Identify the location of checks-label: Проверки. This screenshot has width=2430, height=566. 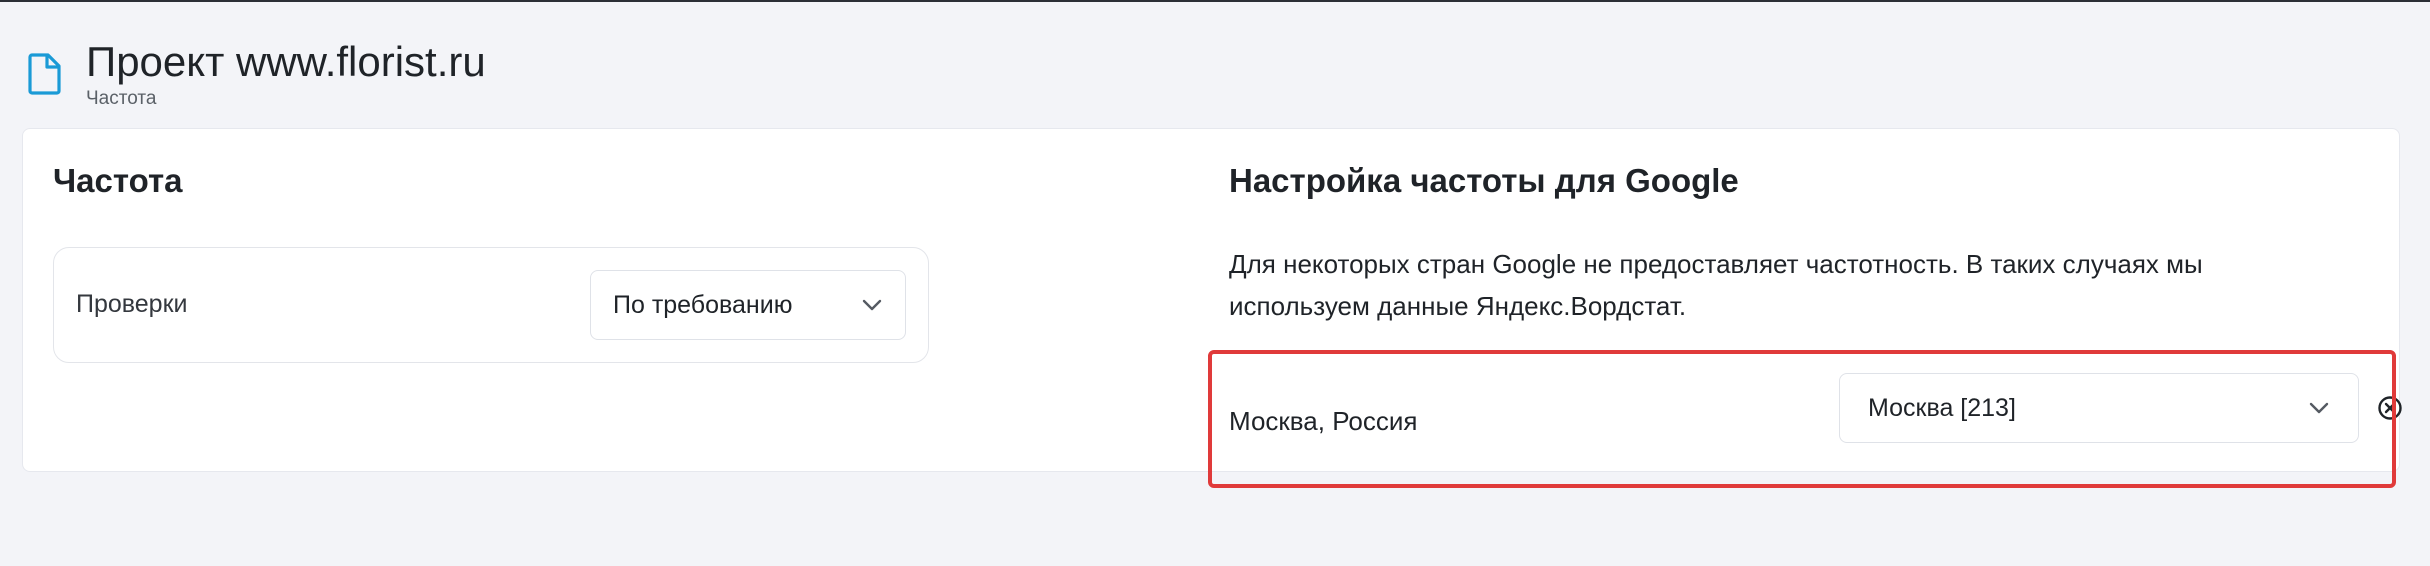
(132, 304).